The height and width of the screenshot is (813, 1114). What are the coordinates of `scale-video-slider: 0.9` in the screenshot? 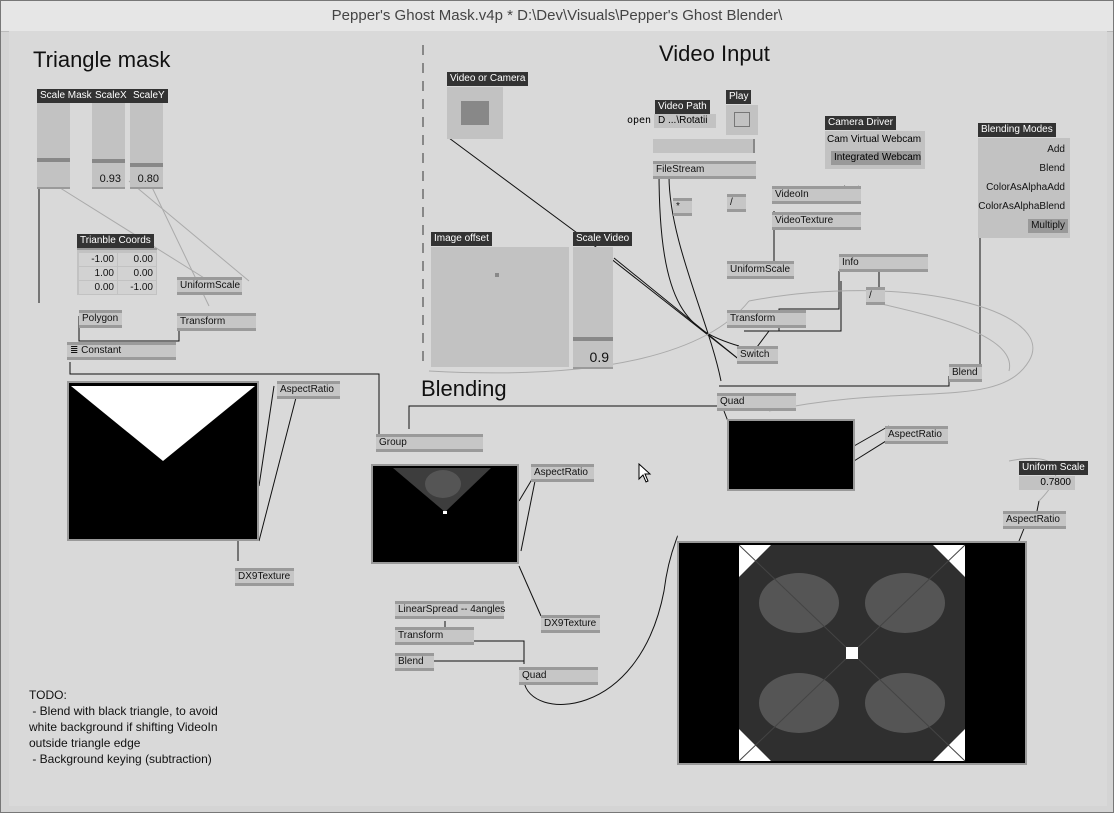 It's located at (593, 308).